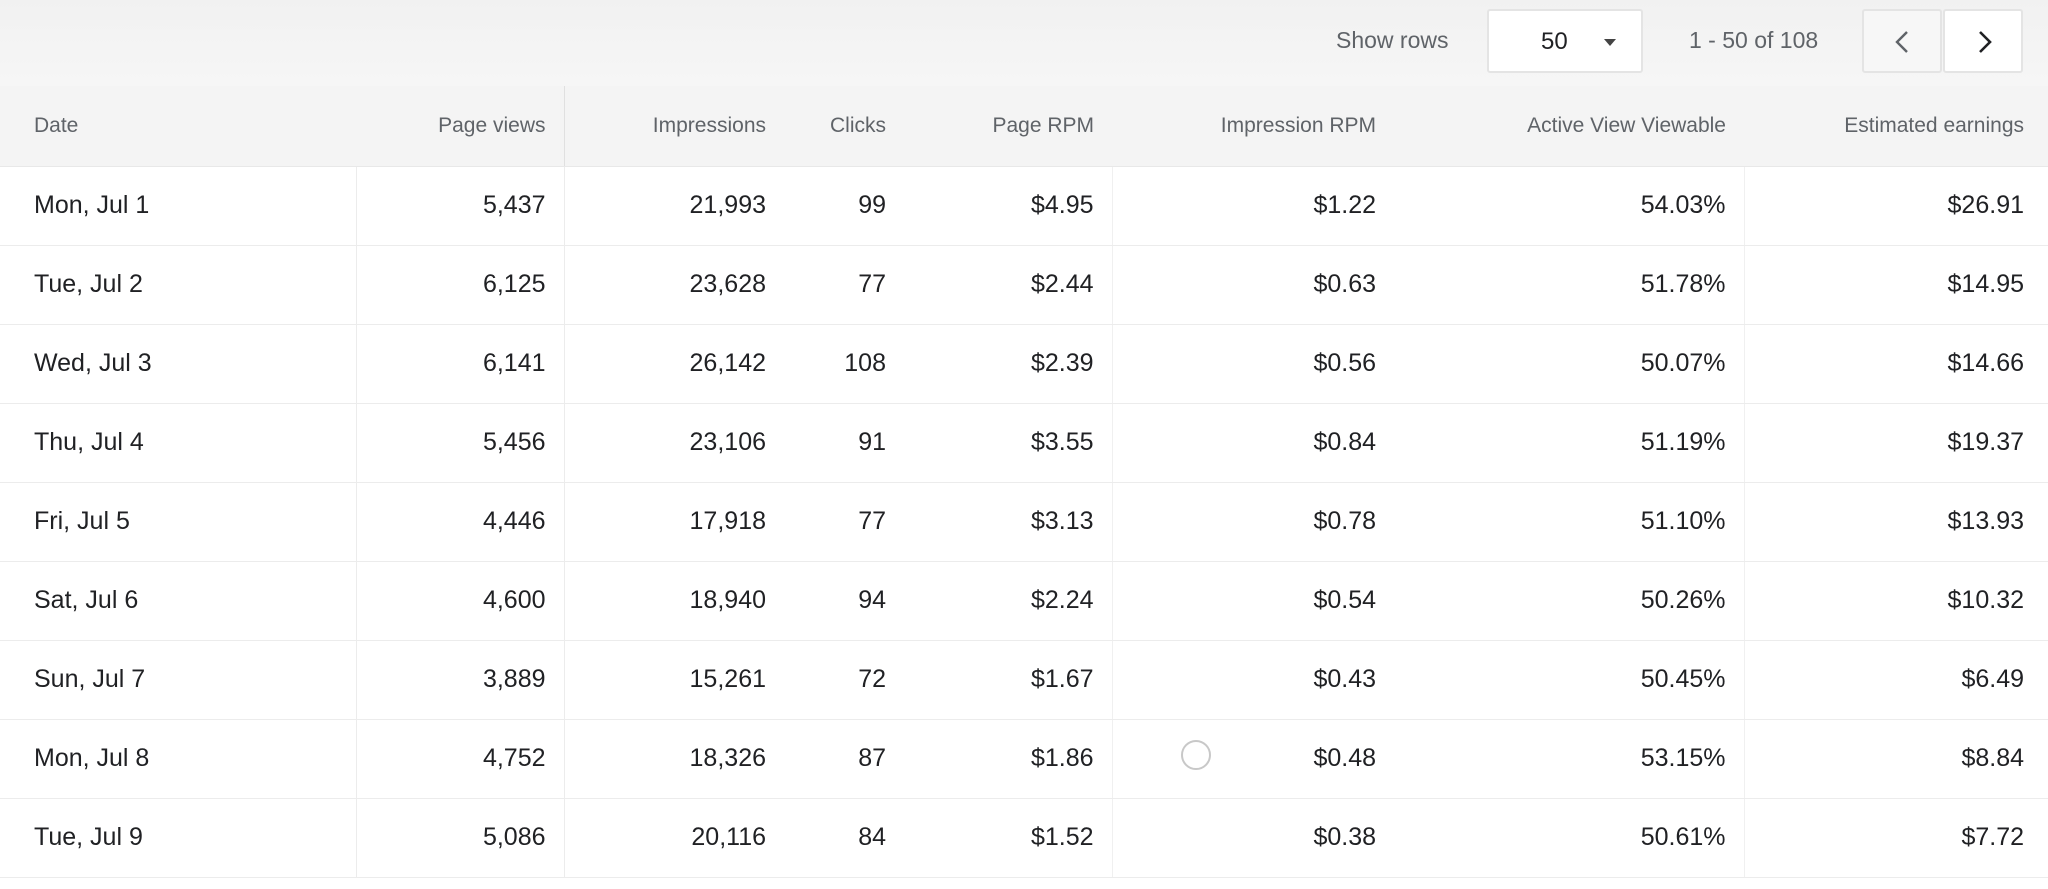 Image resolution: width=2048 pixels, height=889 pixels. Describe the element at coordinates (178, 443) in the screenshot. I see `cell-date: Thu, Jul 4` at that location.